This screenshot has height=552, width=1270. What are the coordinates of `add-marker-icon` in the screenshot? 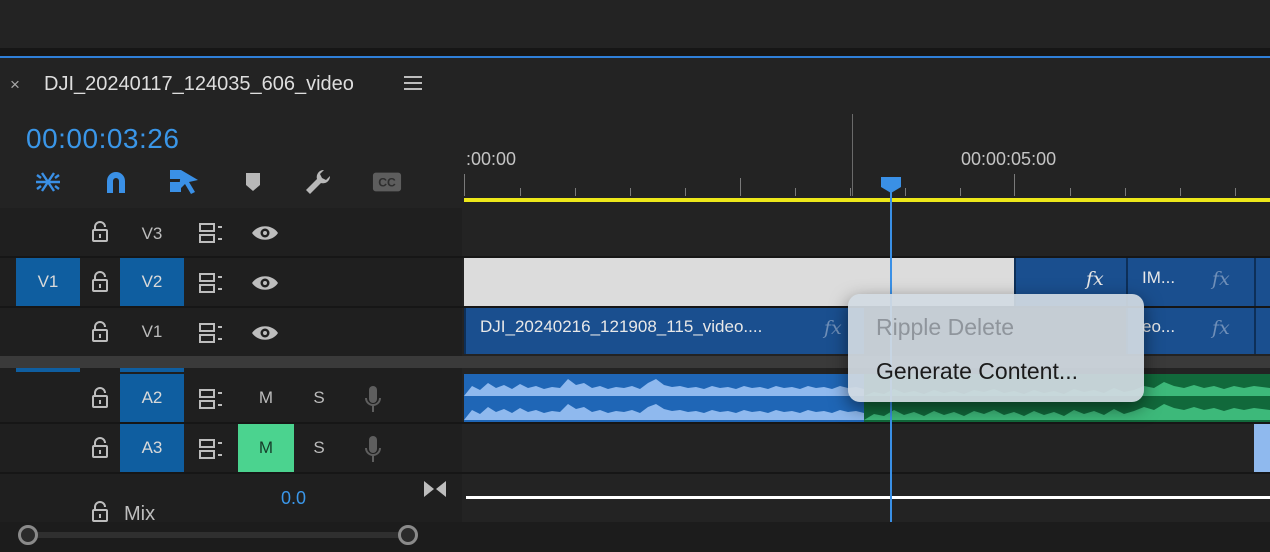 It's located at (253, 182).